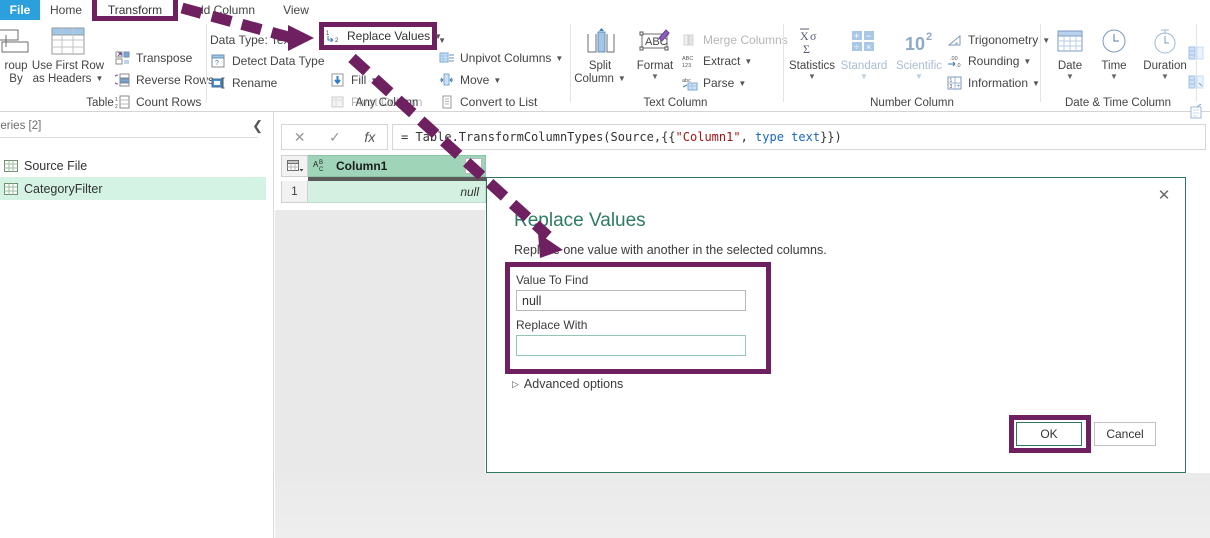 This screenshot has height=538, width=1210. What do you see at coordinates (804, 36) in the screenshot?
I see `svg-text: X` at bounding box center [804, 36].